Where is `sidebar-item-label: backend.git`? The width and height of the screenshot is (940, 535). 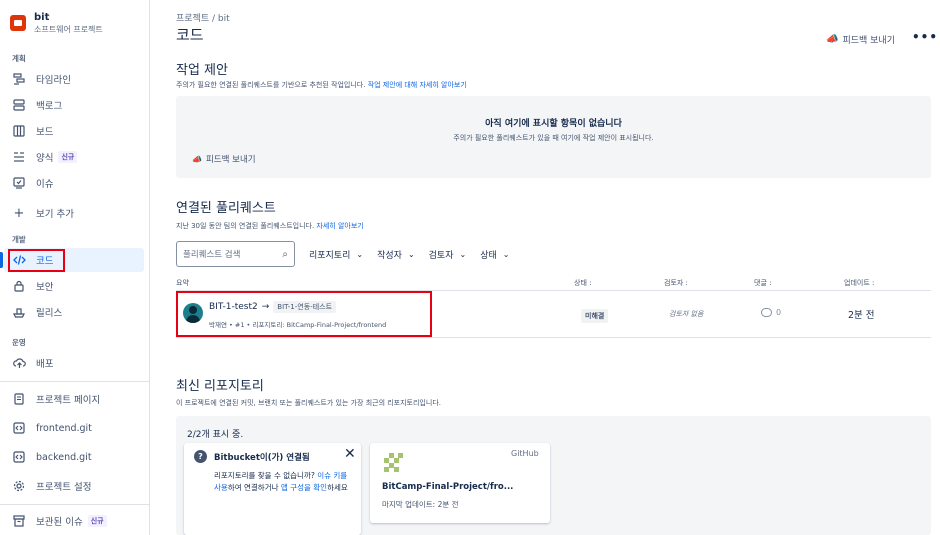
sidebar-item-label: backend.git is located at coordinates (64, 457).